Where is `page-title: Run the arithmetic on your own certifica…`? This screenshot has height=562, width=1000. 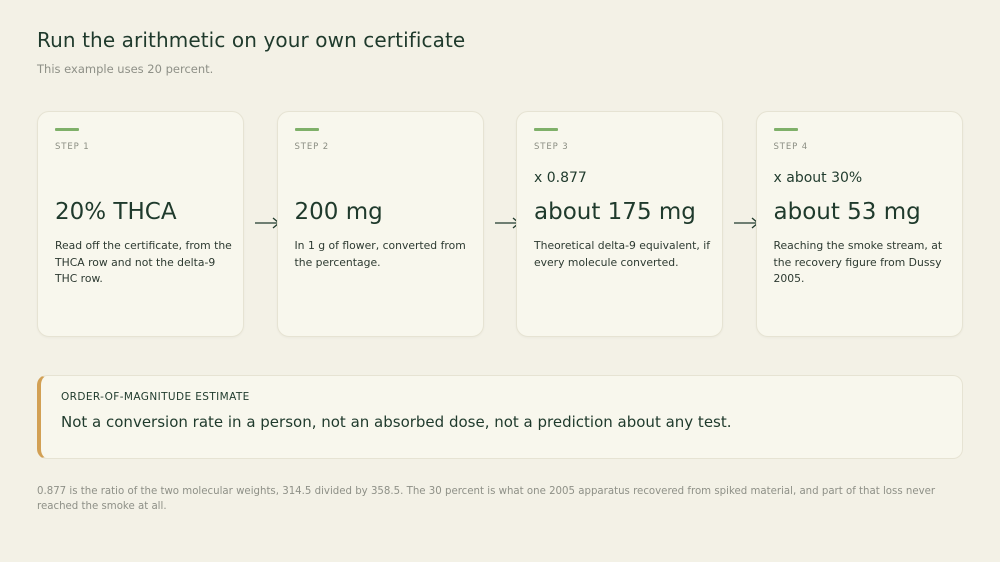
page-title: Run the arithmetic on your own certifica… is located at coordinates (251, 40).